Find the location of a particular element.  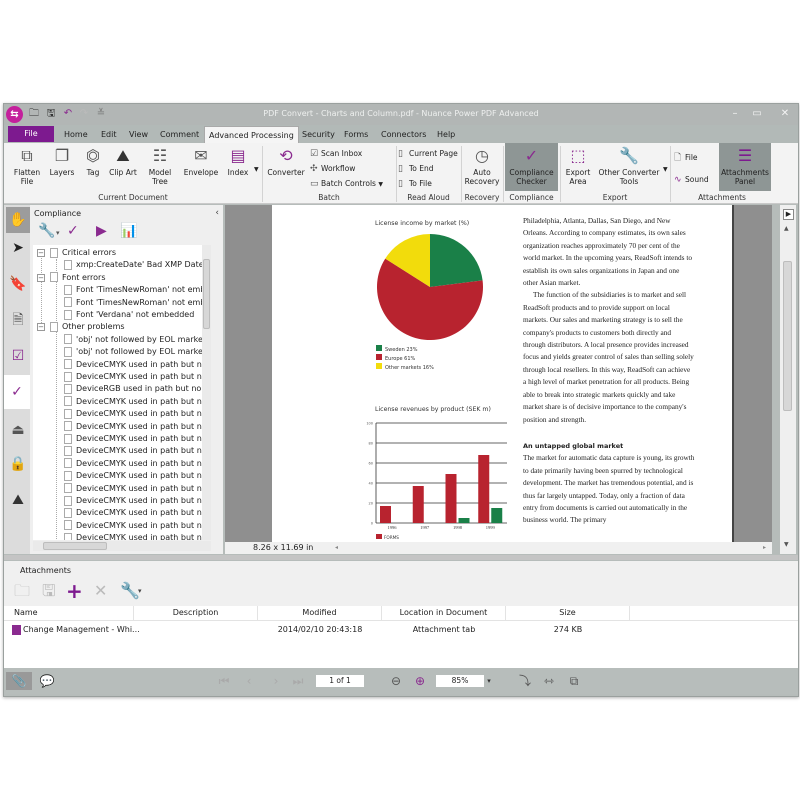

fit-width-icon: ⇿ is located at coordinates (549, 681).